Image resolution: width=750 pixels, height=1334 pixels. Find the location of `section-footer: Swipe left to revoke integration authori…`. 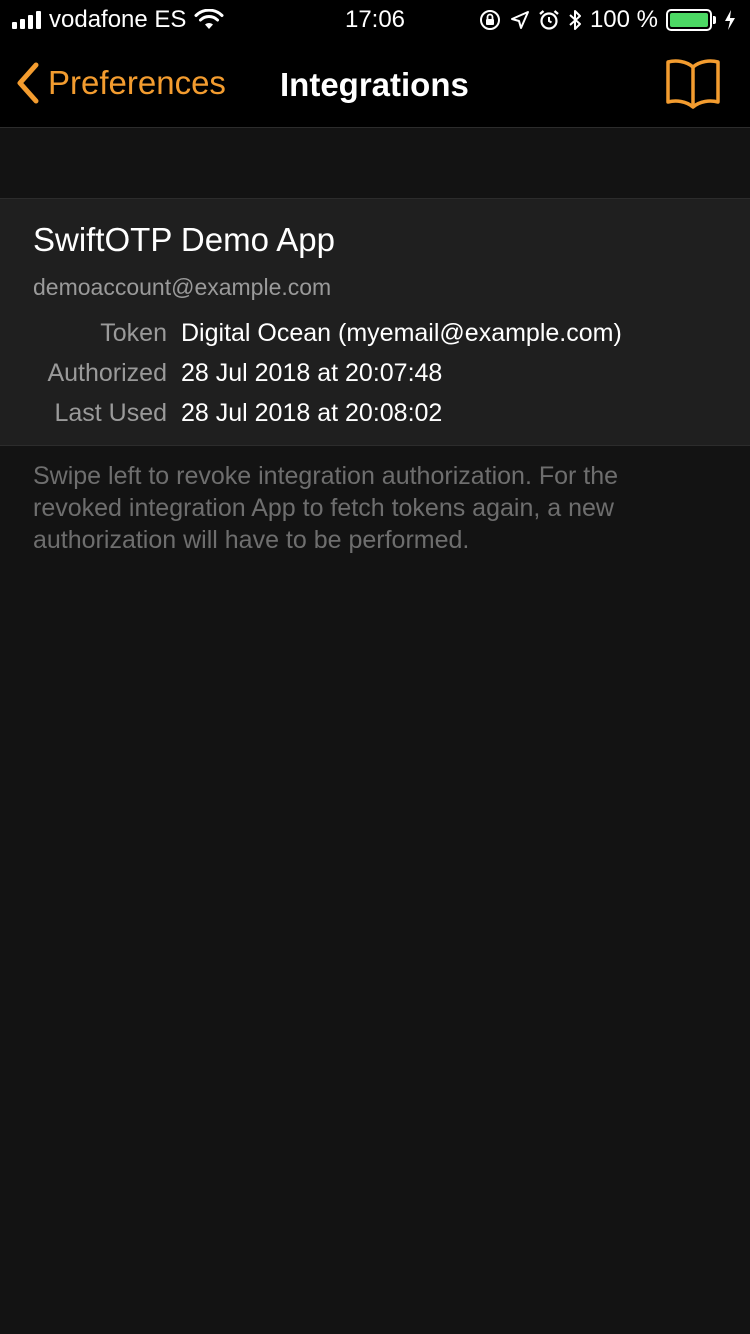

section-footer: Swipe left to revoke integration authori… is located at coordinates (326, 508).